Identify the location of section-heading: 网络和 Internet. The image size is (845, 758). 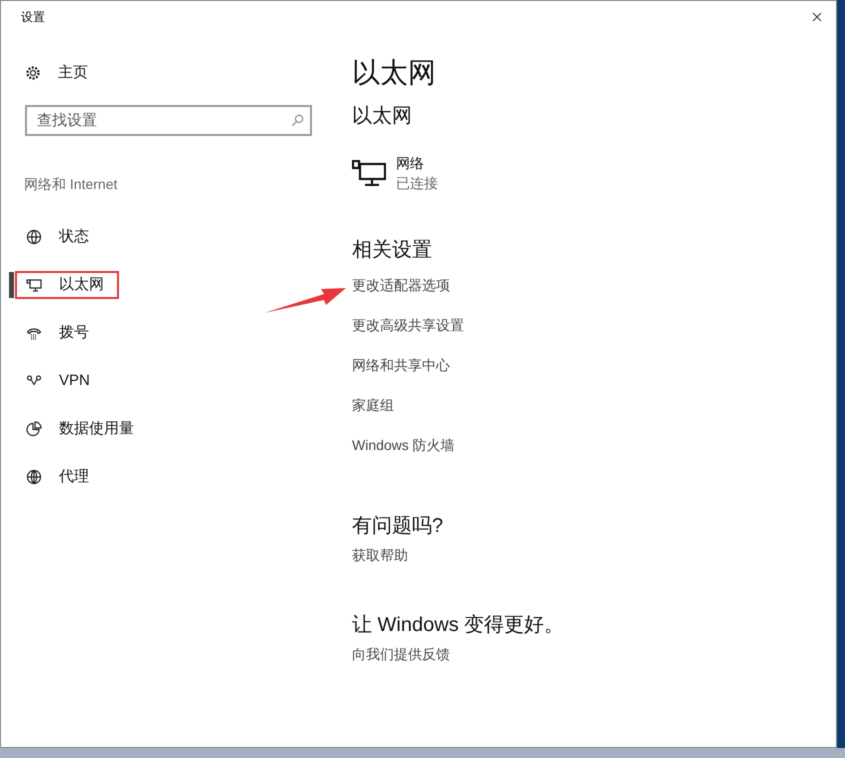
(70, 184).